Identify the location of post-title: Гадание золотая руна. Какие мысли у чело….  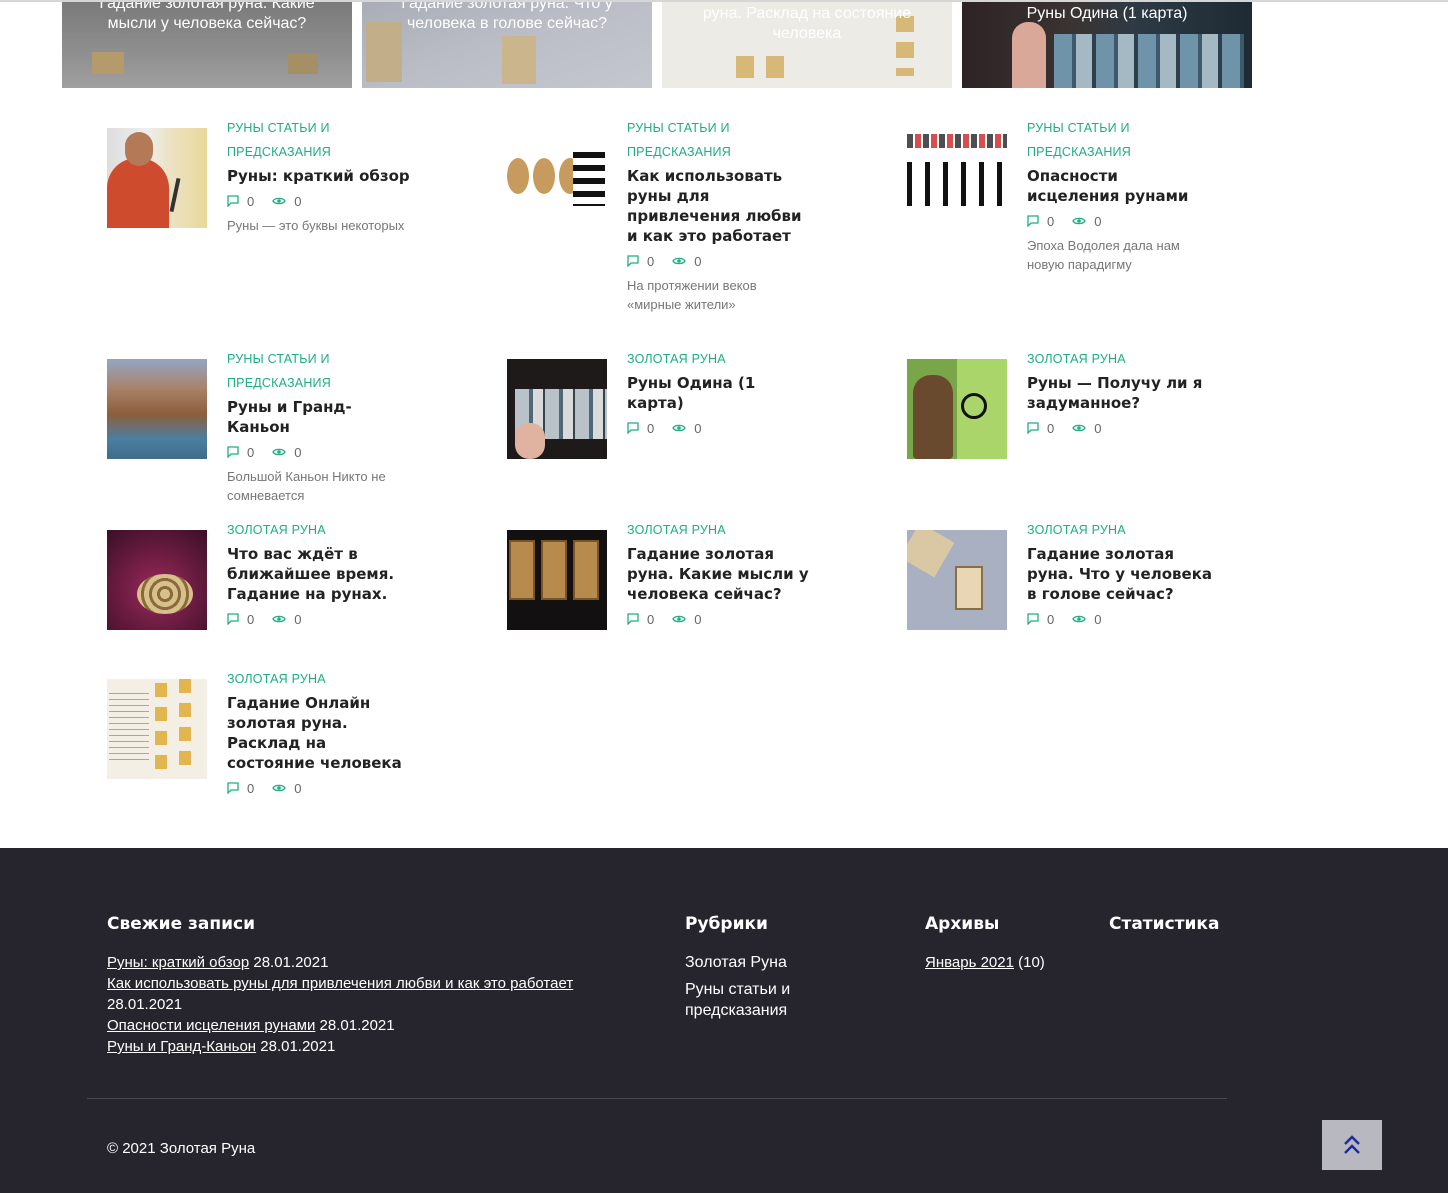
(719, 574).